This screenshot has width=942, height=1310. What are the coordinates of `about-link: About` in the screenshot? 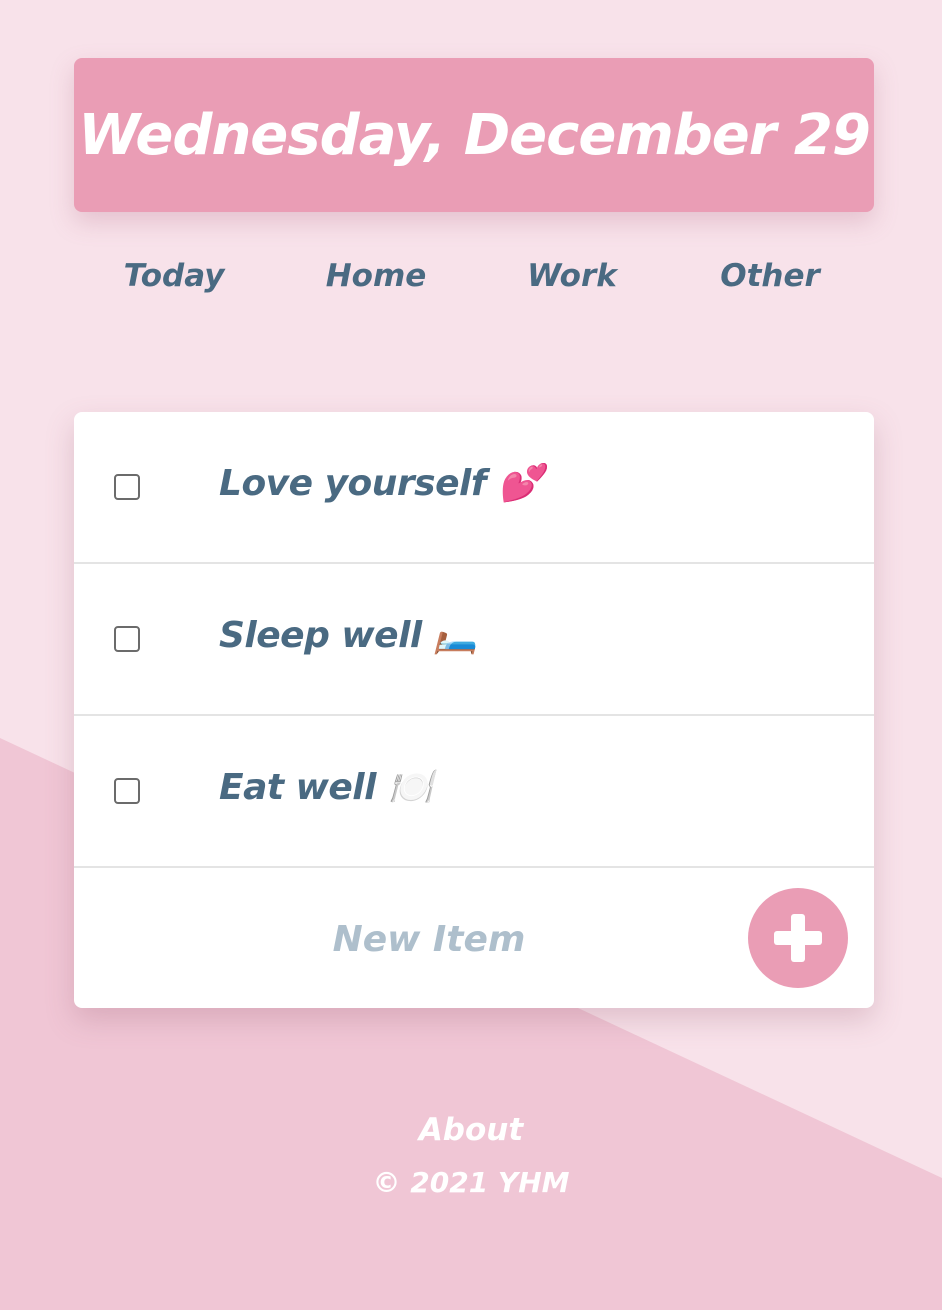 It's located at (471, 1130).